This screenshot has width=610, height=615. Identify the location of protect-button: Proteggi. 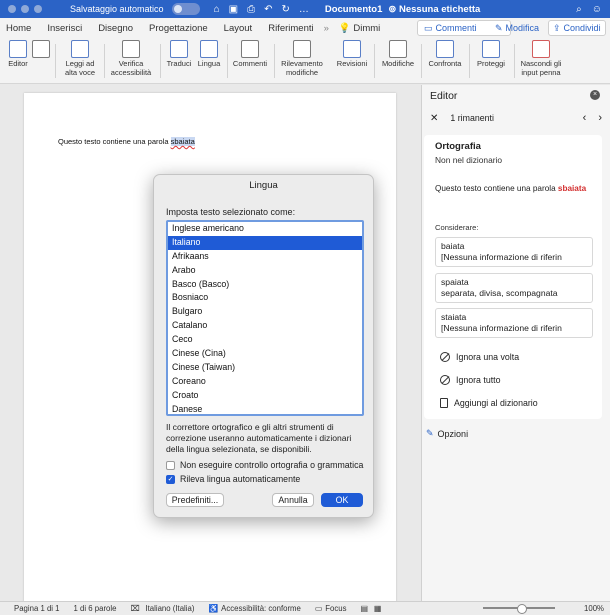
(491, 54).